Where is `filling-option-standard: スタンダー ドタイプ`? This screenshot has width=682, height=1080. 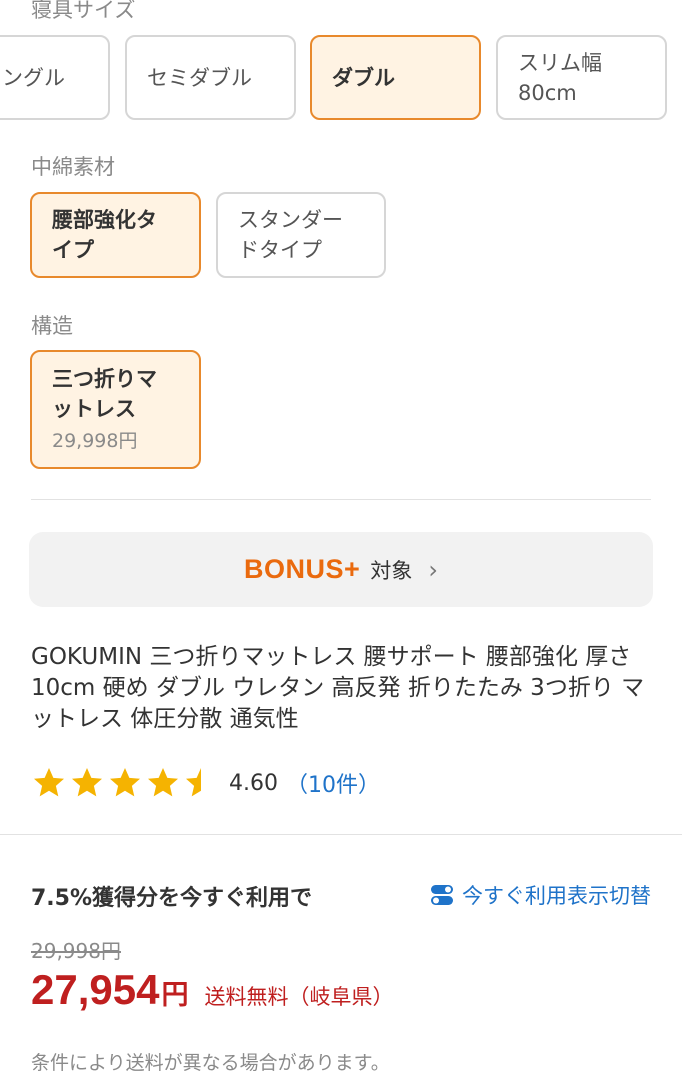
filling-option-standard: スタンダー ドタイプ is located at coordinates (301, 235).